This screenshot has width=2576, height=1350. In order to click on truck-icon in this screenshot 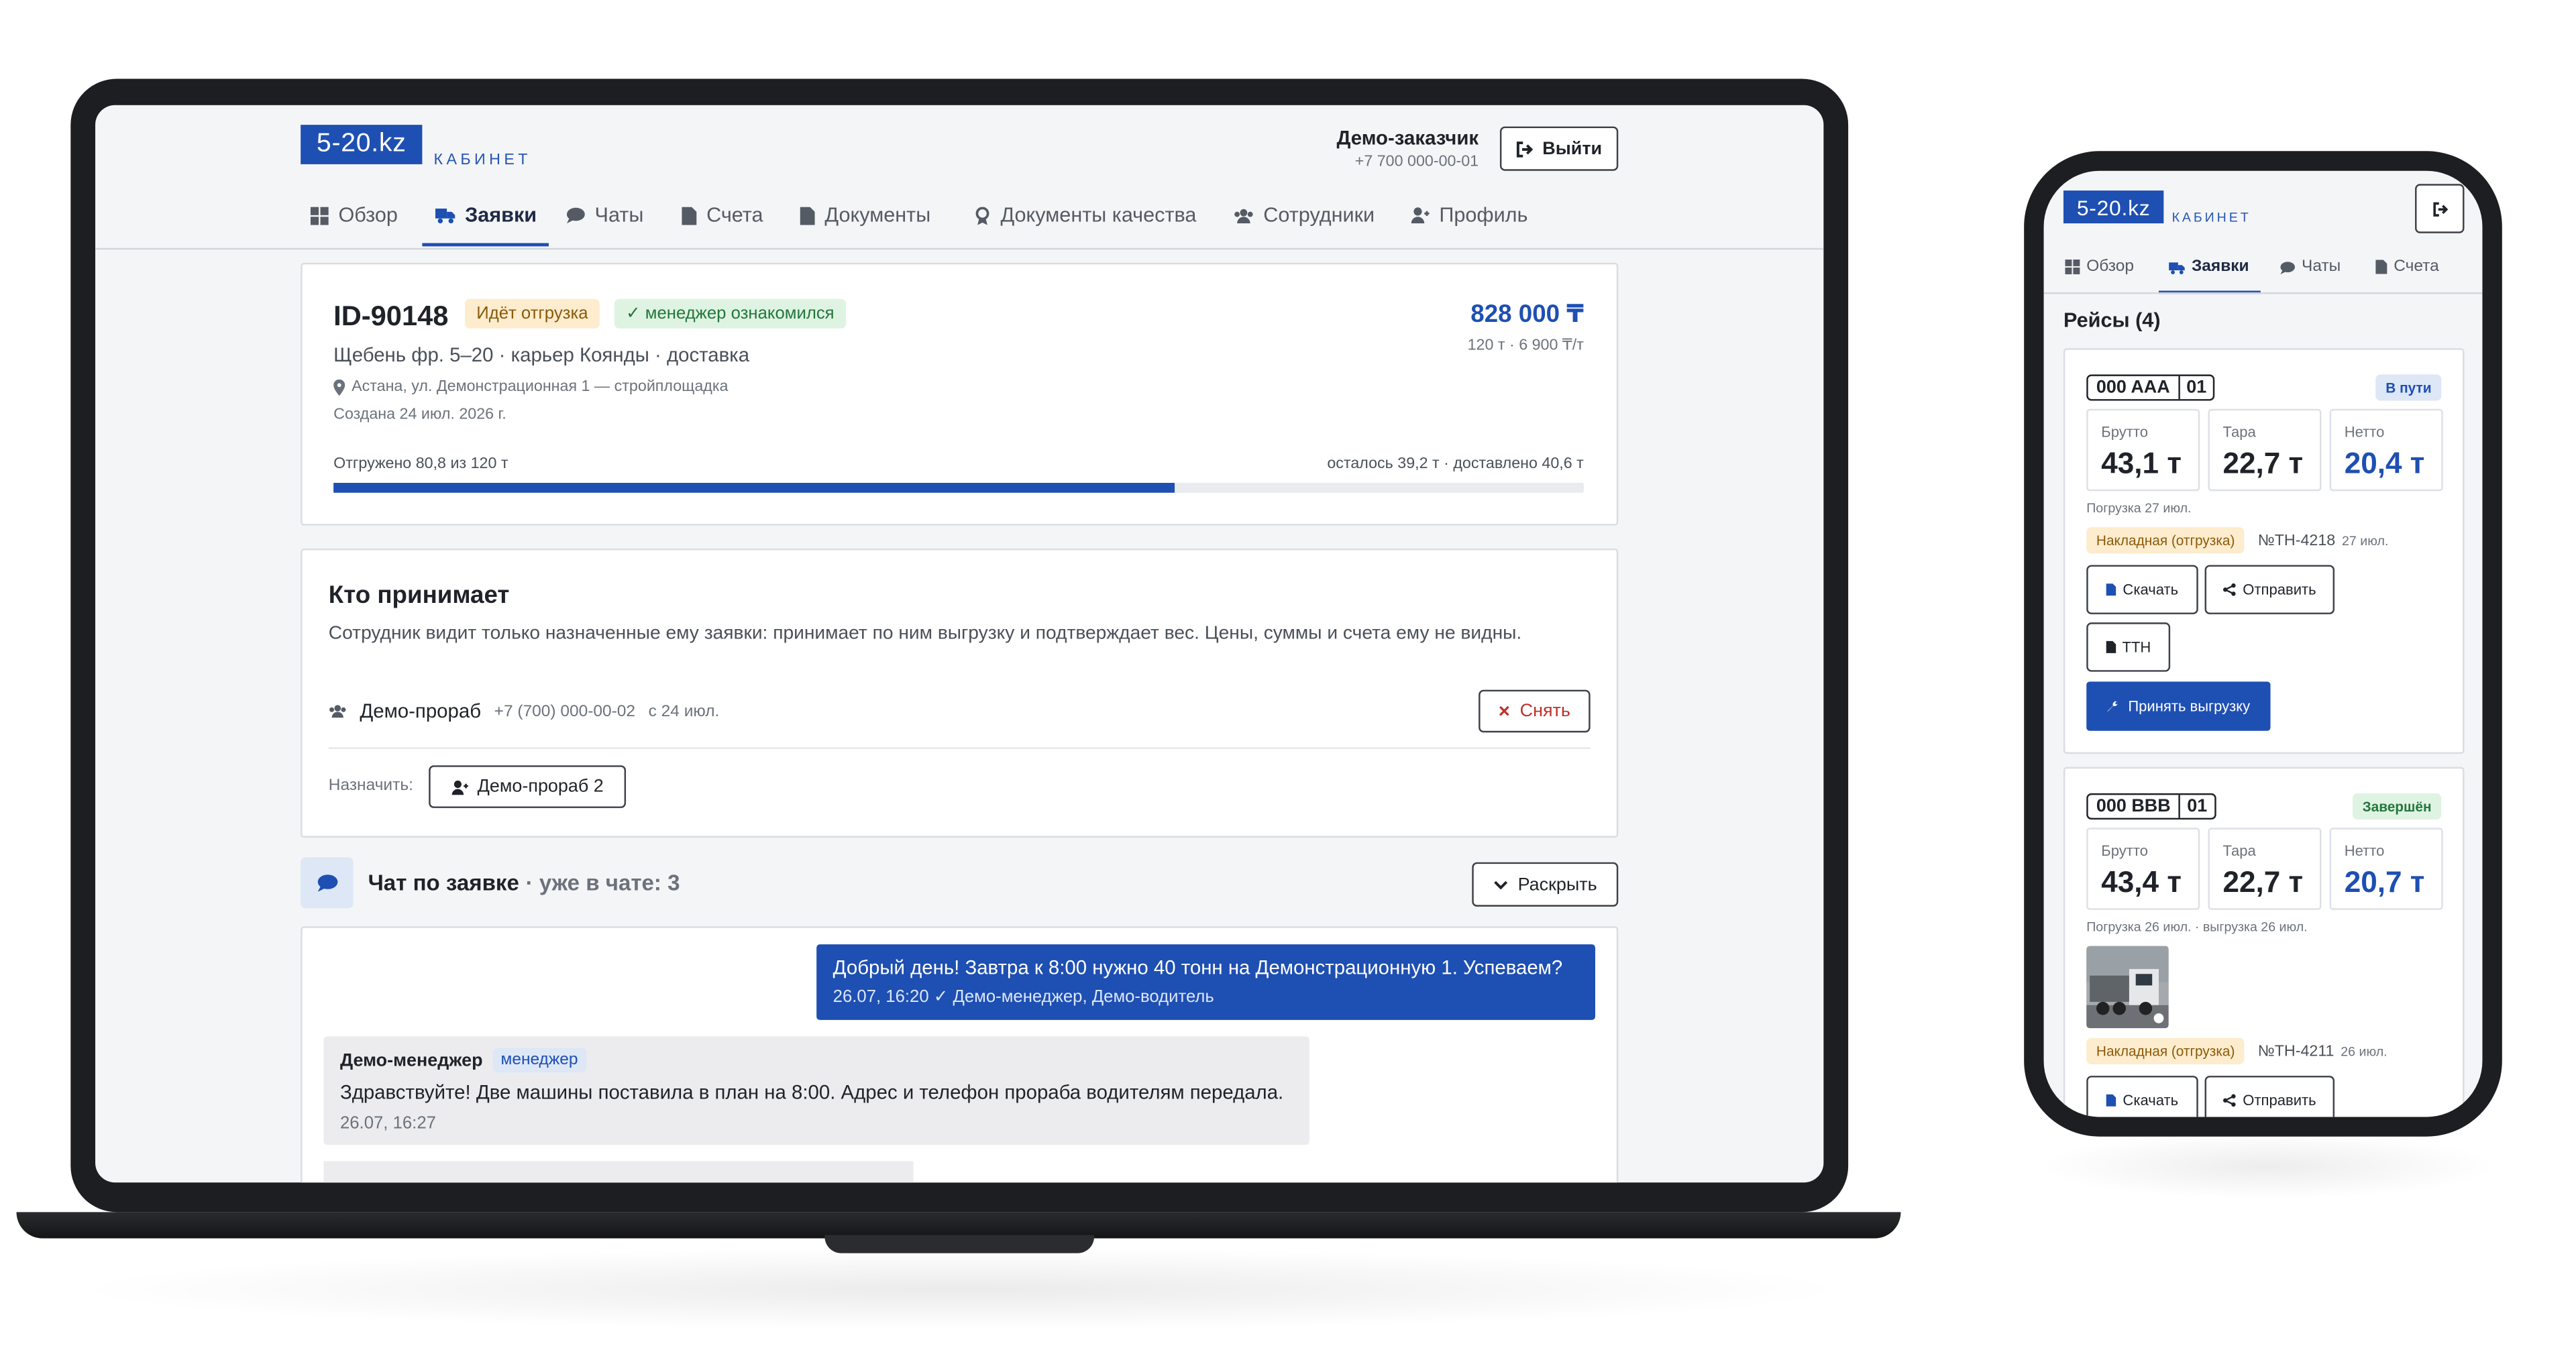, I will do `click(2177, 267)`.